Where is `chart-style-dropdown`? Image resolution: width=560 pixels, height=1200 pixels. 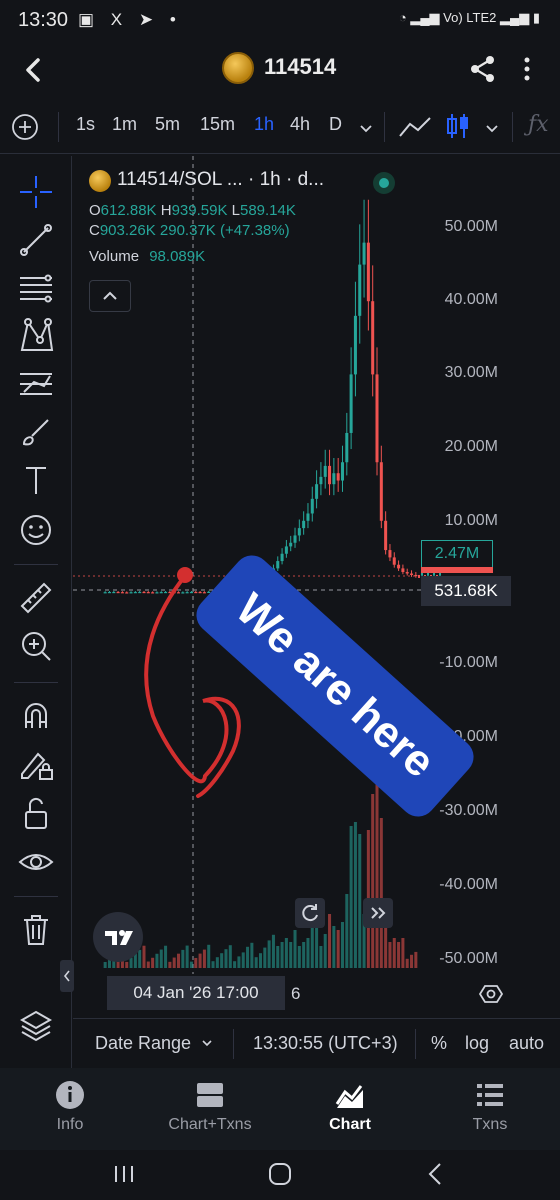 chart-style-dropdown is located at coordinates (492, 128).